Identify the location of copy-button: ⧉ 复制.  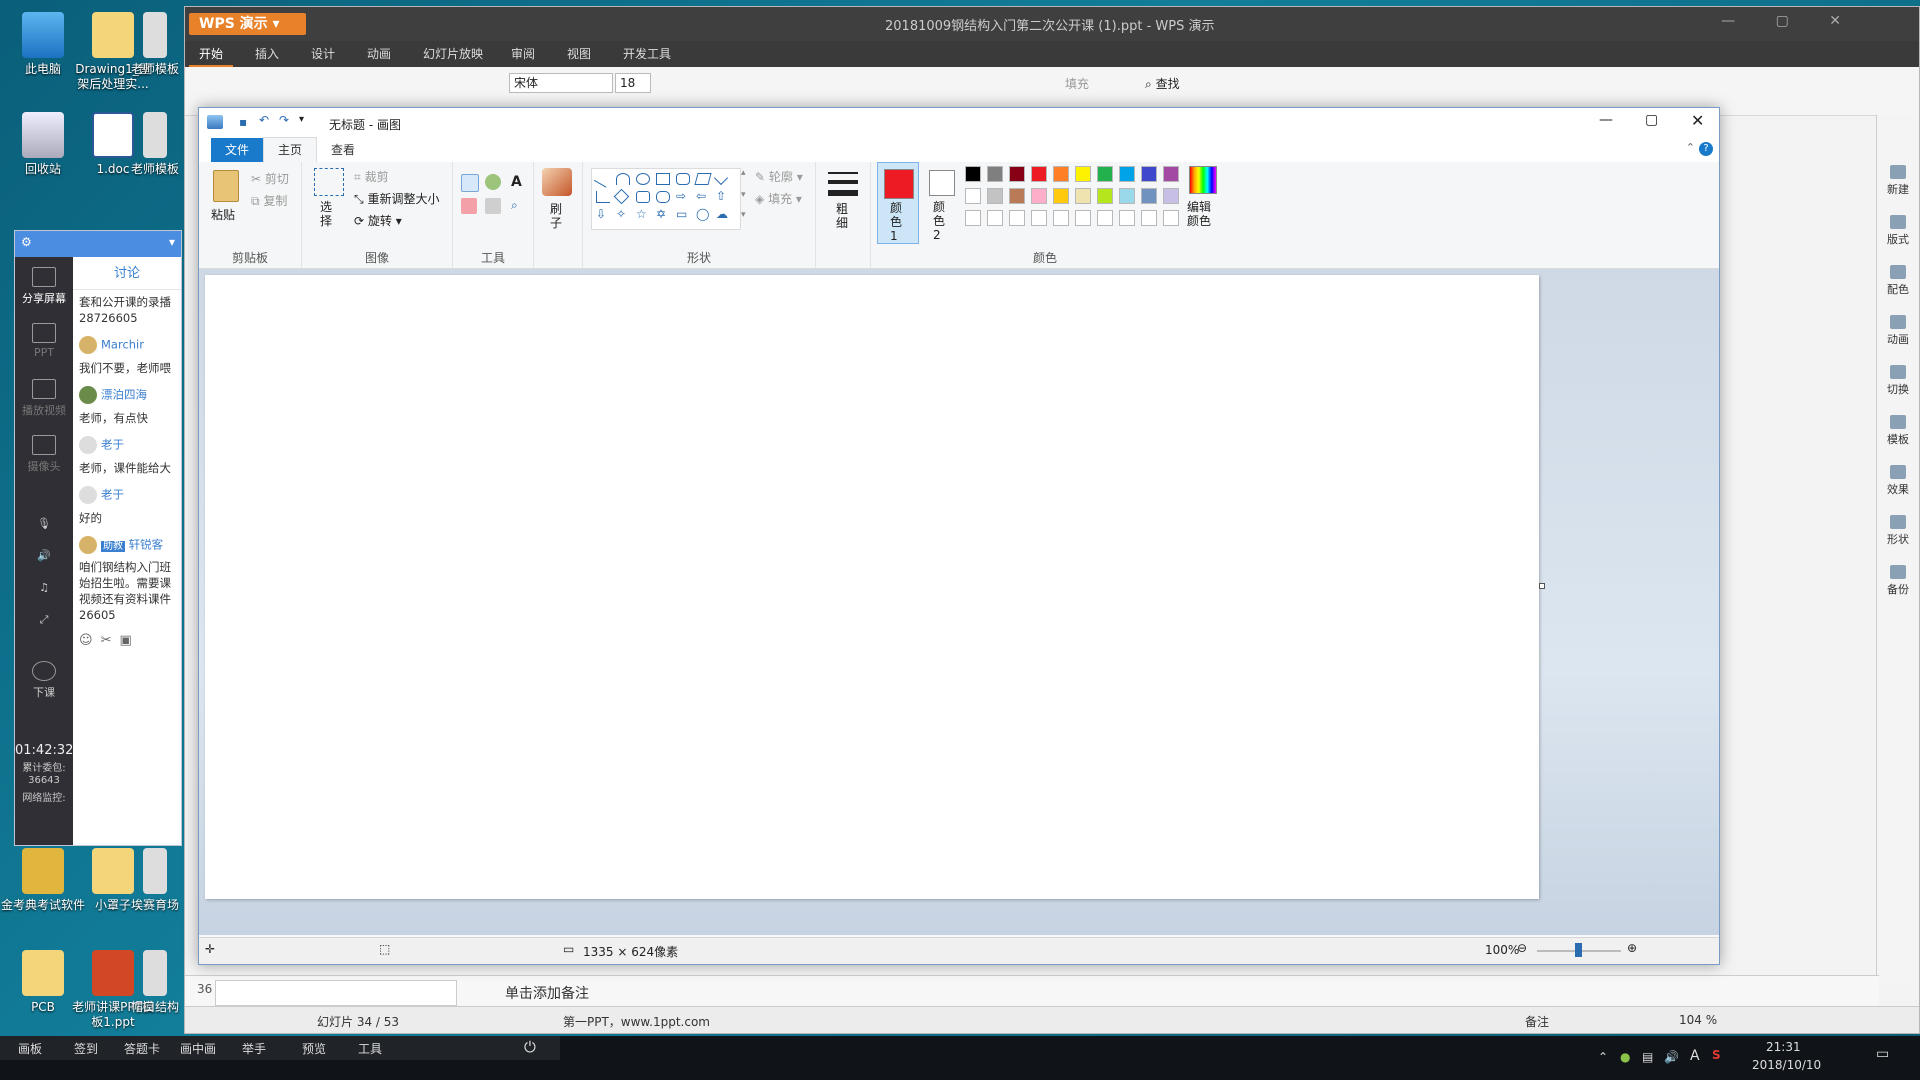
(269, 200).